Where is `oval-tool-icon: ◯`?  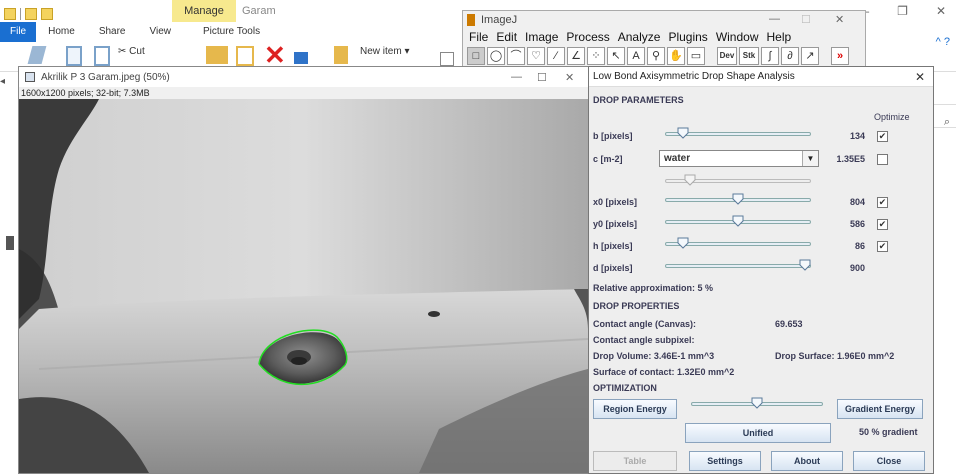 oval-tool-icon: ◯ is located at coordinates (496, 56).